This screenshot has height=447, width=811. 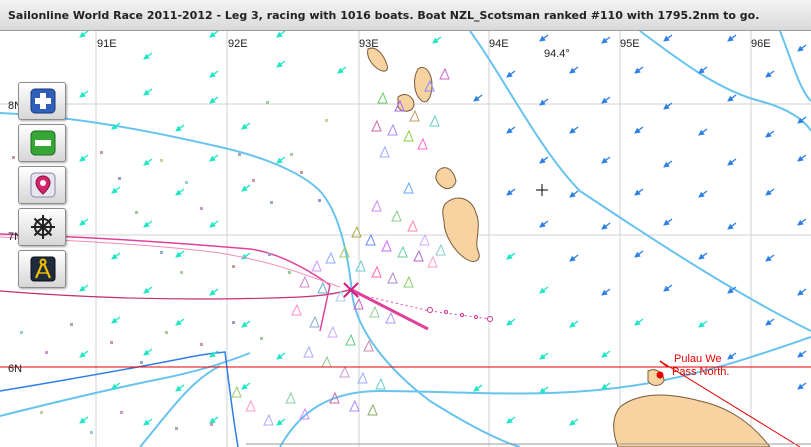 I want to click on waypoint-instruction-label: Pass North., so click(x=700, y=372).